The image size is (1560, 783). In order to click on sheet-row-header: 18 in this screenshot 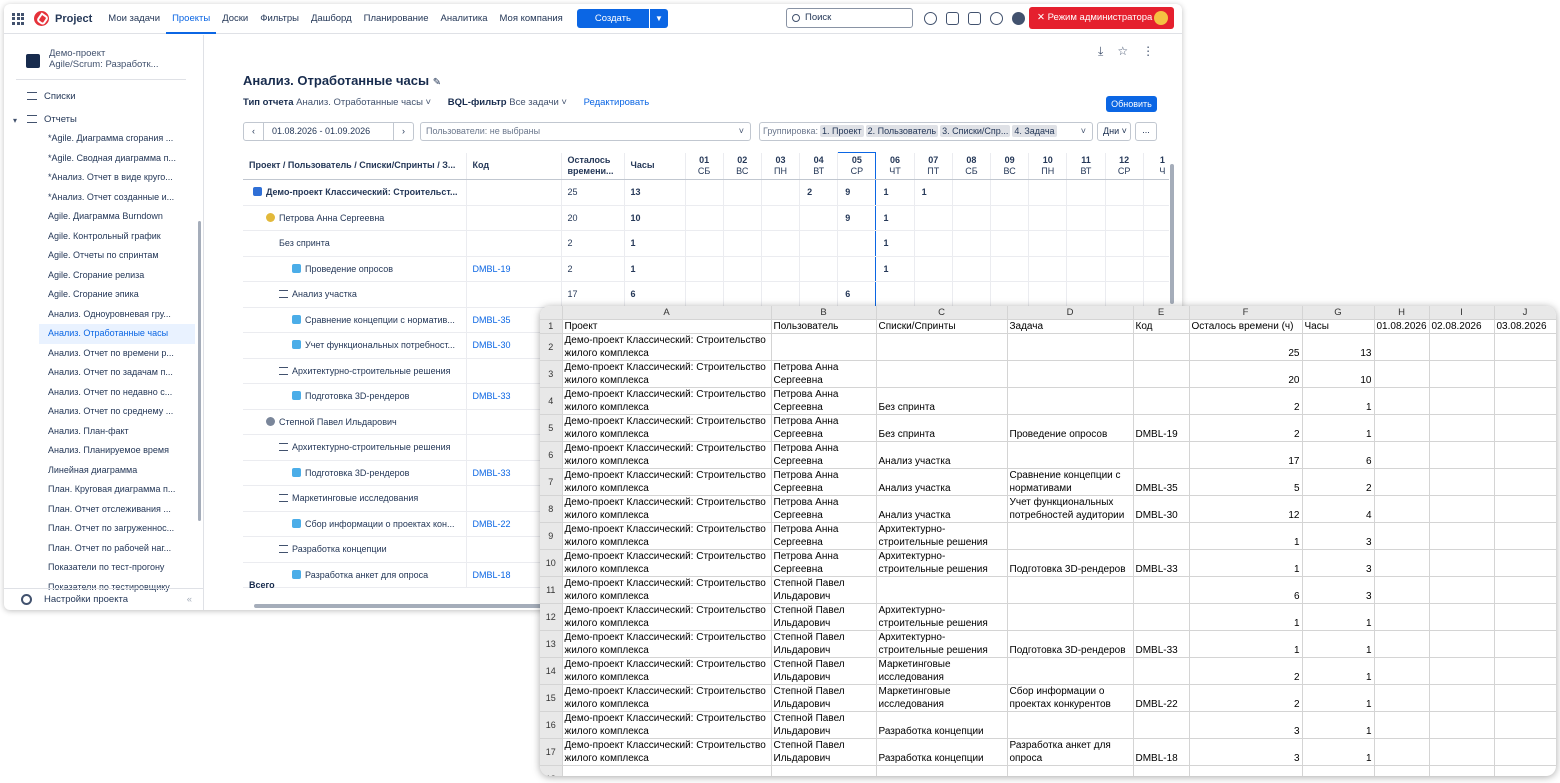, I will do `click(551, 770)`.